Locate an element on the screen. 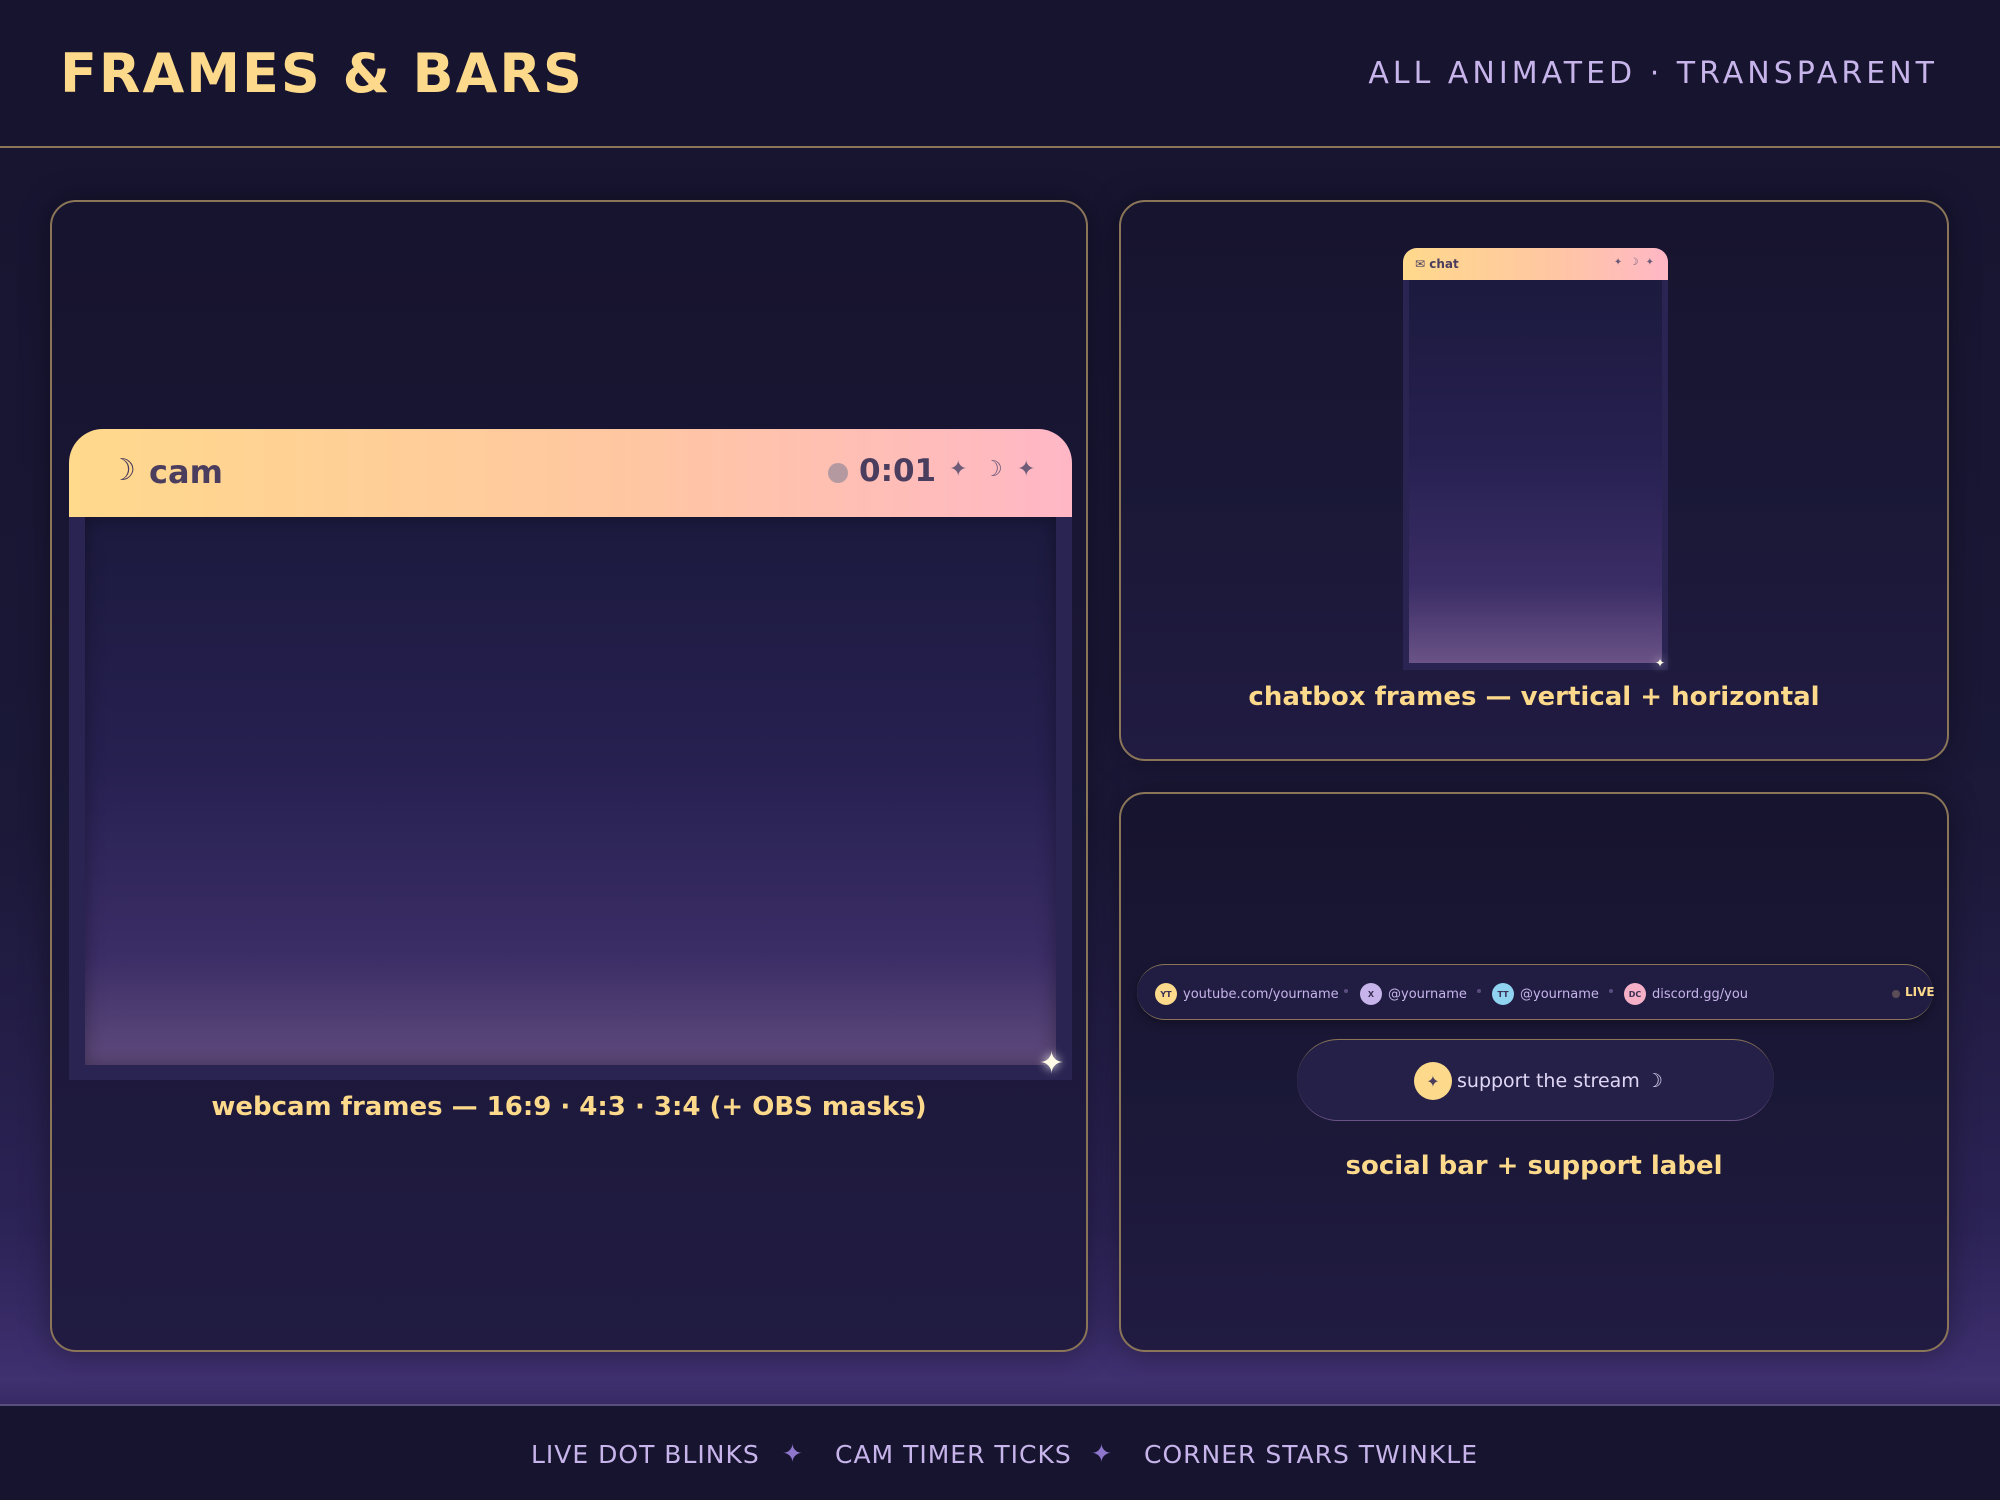  tiktok-badge-icon: TT is located at coordinates (1503, 994).